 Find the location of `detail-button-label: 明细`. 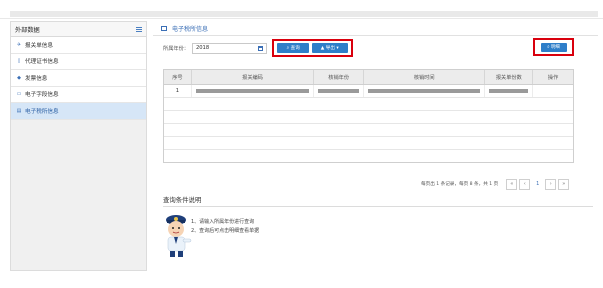

detail-button-label: 明细 is located at coordinates (555, 47).